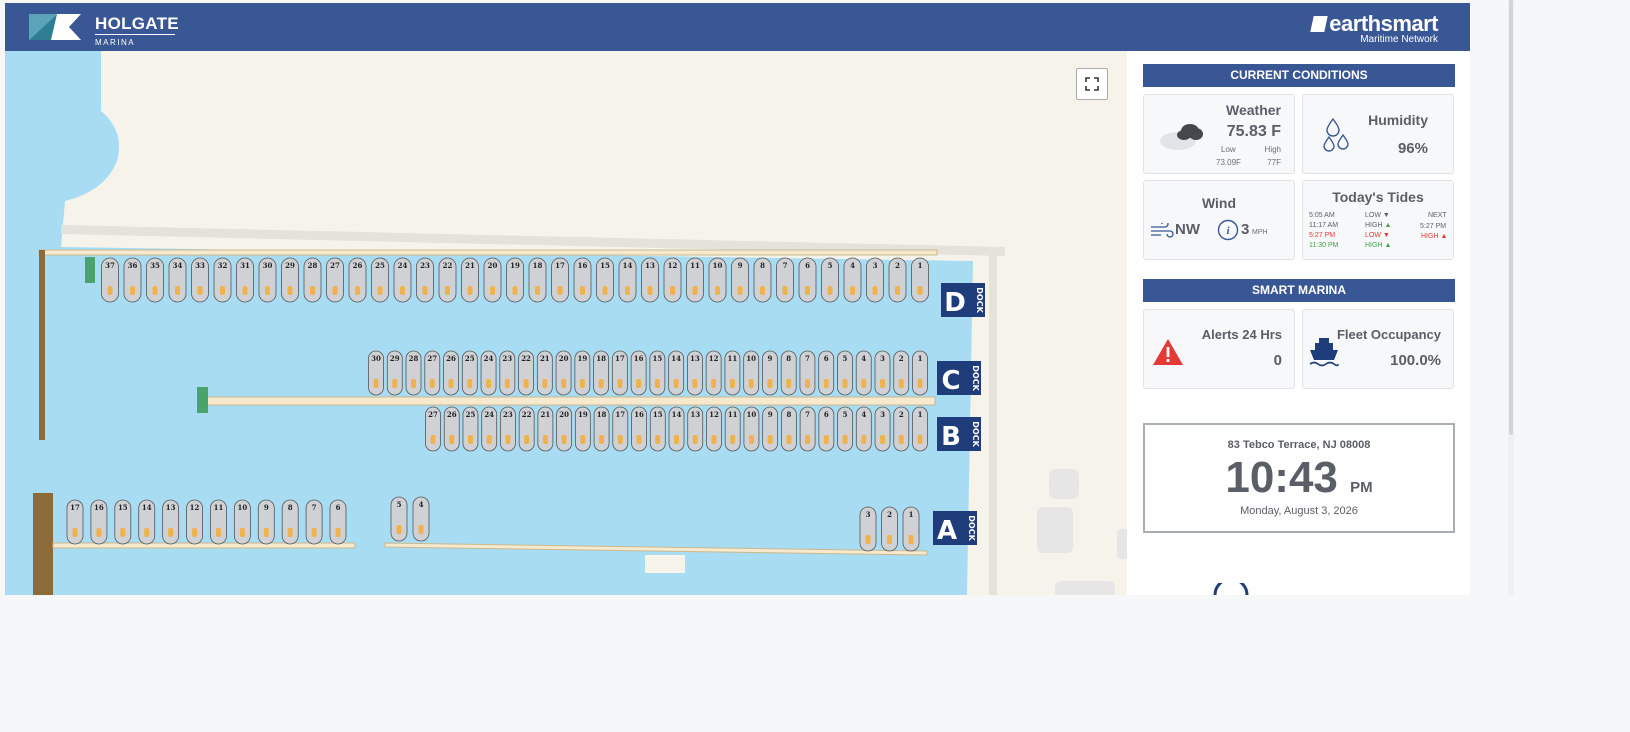  What do you see at coordinates (1374, 29) in the screenshot?
I see `brand-logo: earthsmart Maritime Network` at bounding box center [1374, 29].